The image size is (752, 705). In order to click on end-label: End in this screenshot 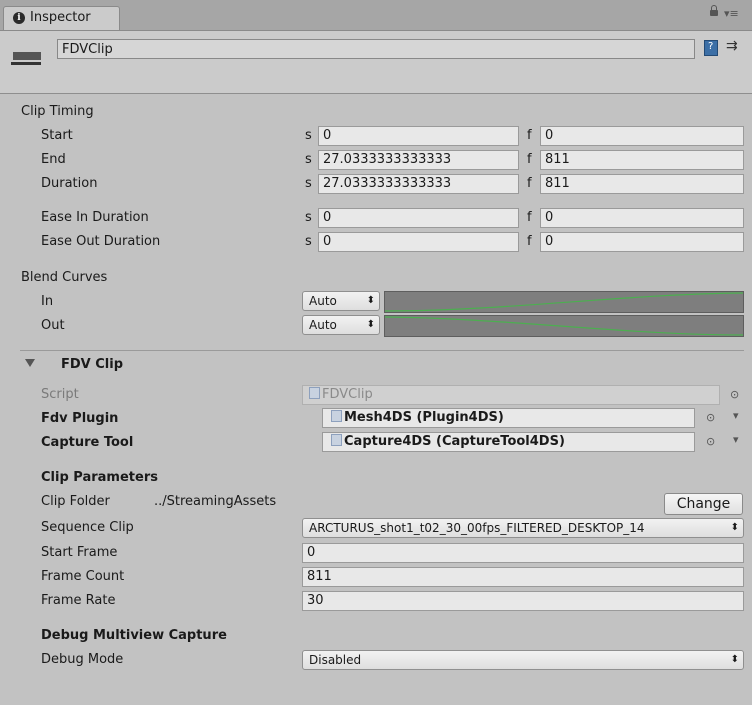, I will do `click(53, 159)`.